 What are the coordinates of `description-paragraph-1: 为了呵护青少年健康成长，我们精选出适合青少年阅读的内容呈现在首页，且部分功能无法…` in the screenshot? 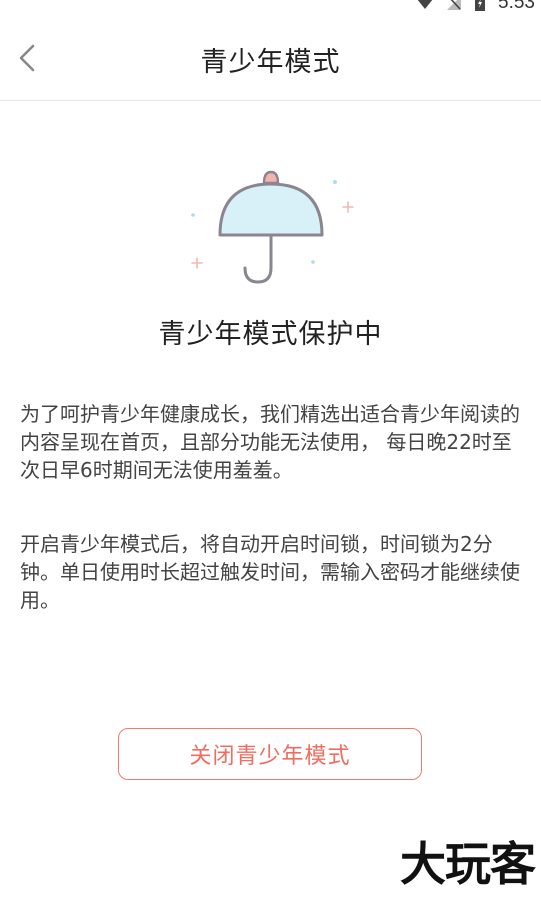 It's located at (270, 442).